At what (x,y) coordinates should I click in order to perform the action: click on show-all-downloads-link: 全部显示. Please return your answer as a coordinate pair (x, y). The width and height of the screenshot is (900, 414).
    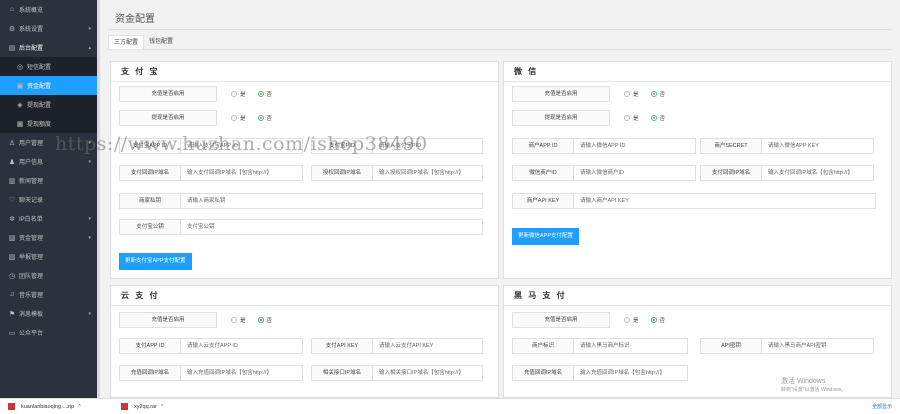
    Looking at the image, I should click on (882, 406).